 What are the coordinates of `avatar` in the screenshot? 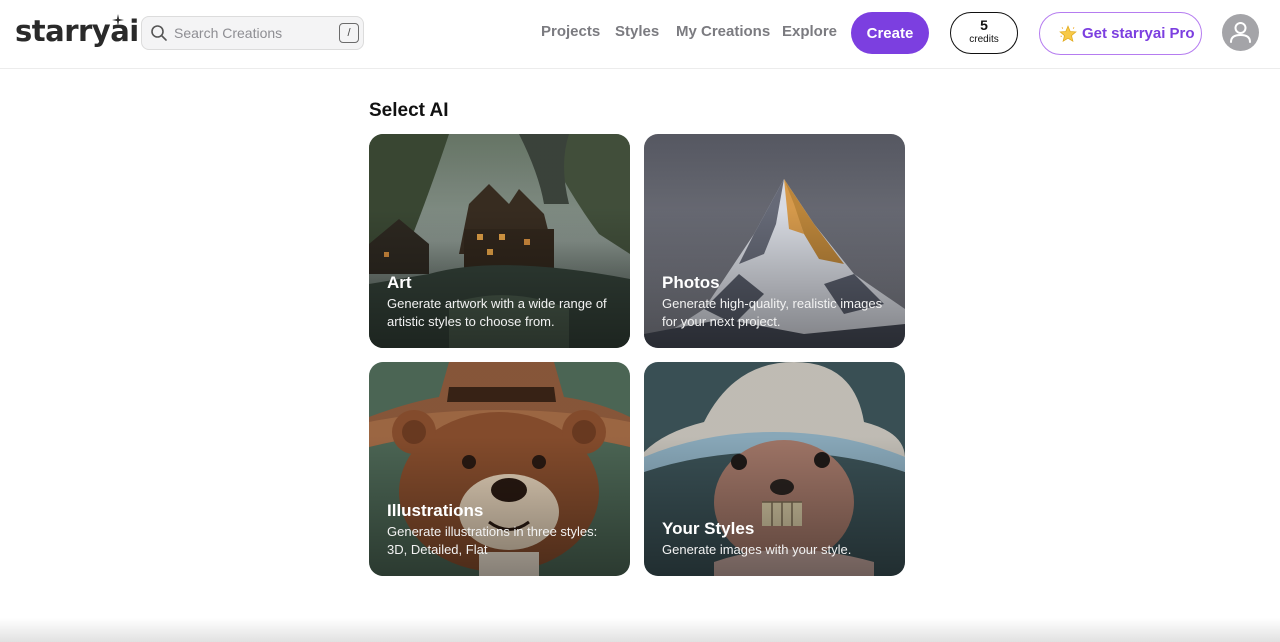 It's located at (1240, 32).